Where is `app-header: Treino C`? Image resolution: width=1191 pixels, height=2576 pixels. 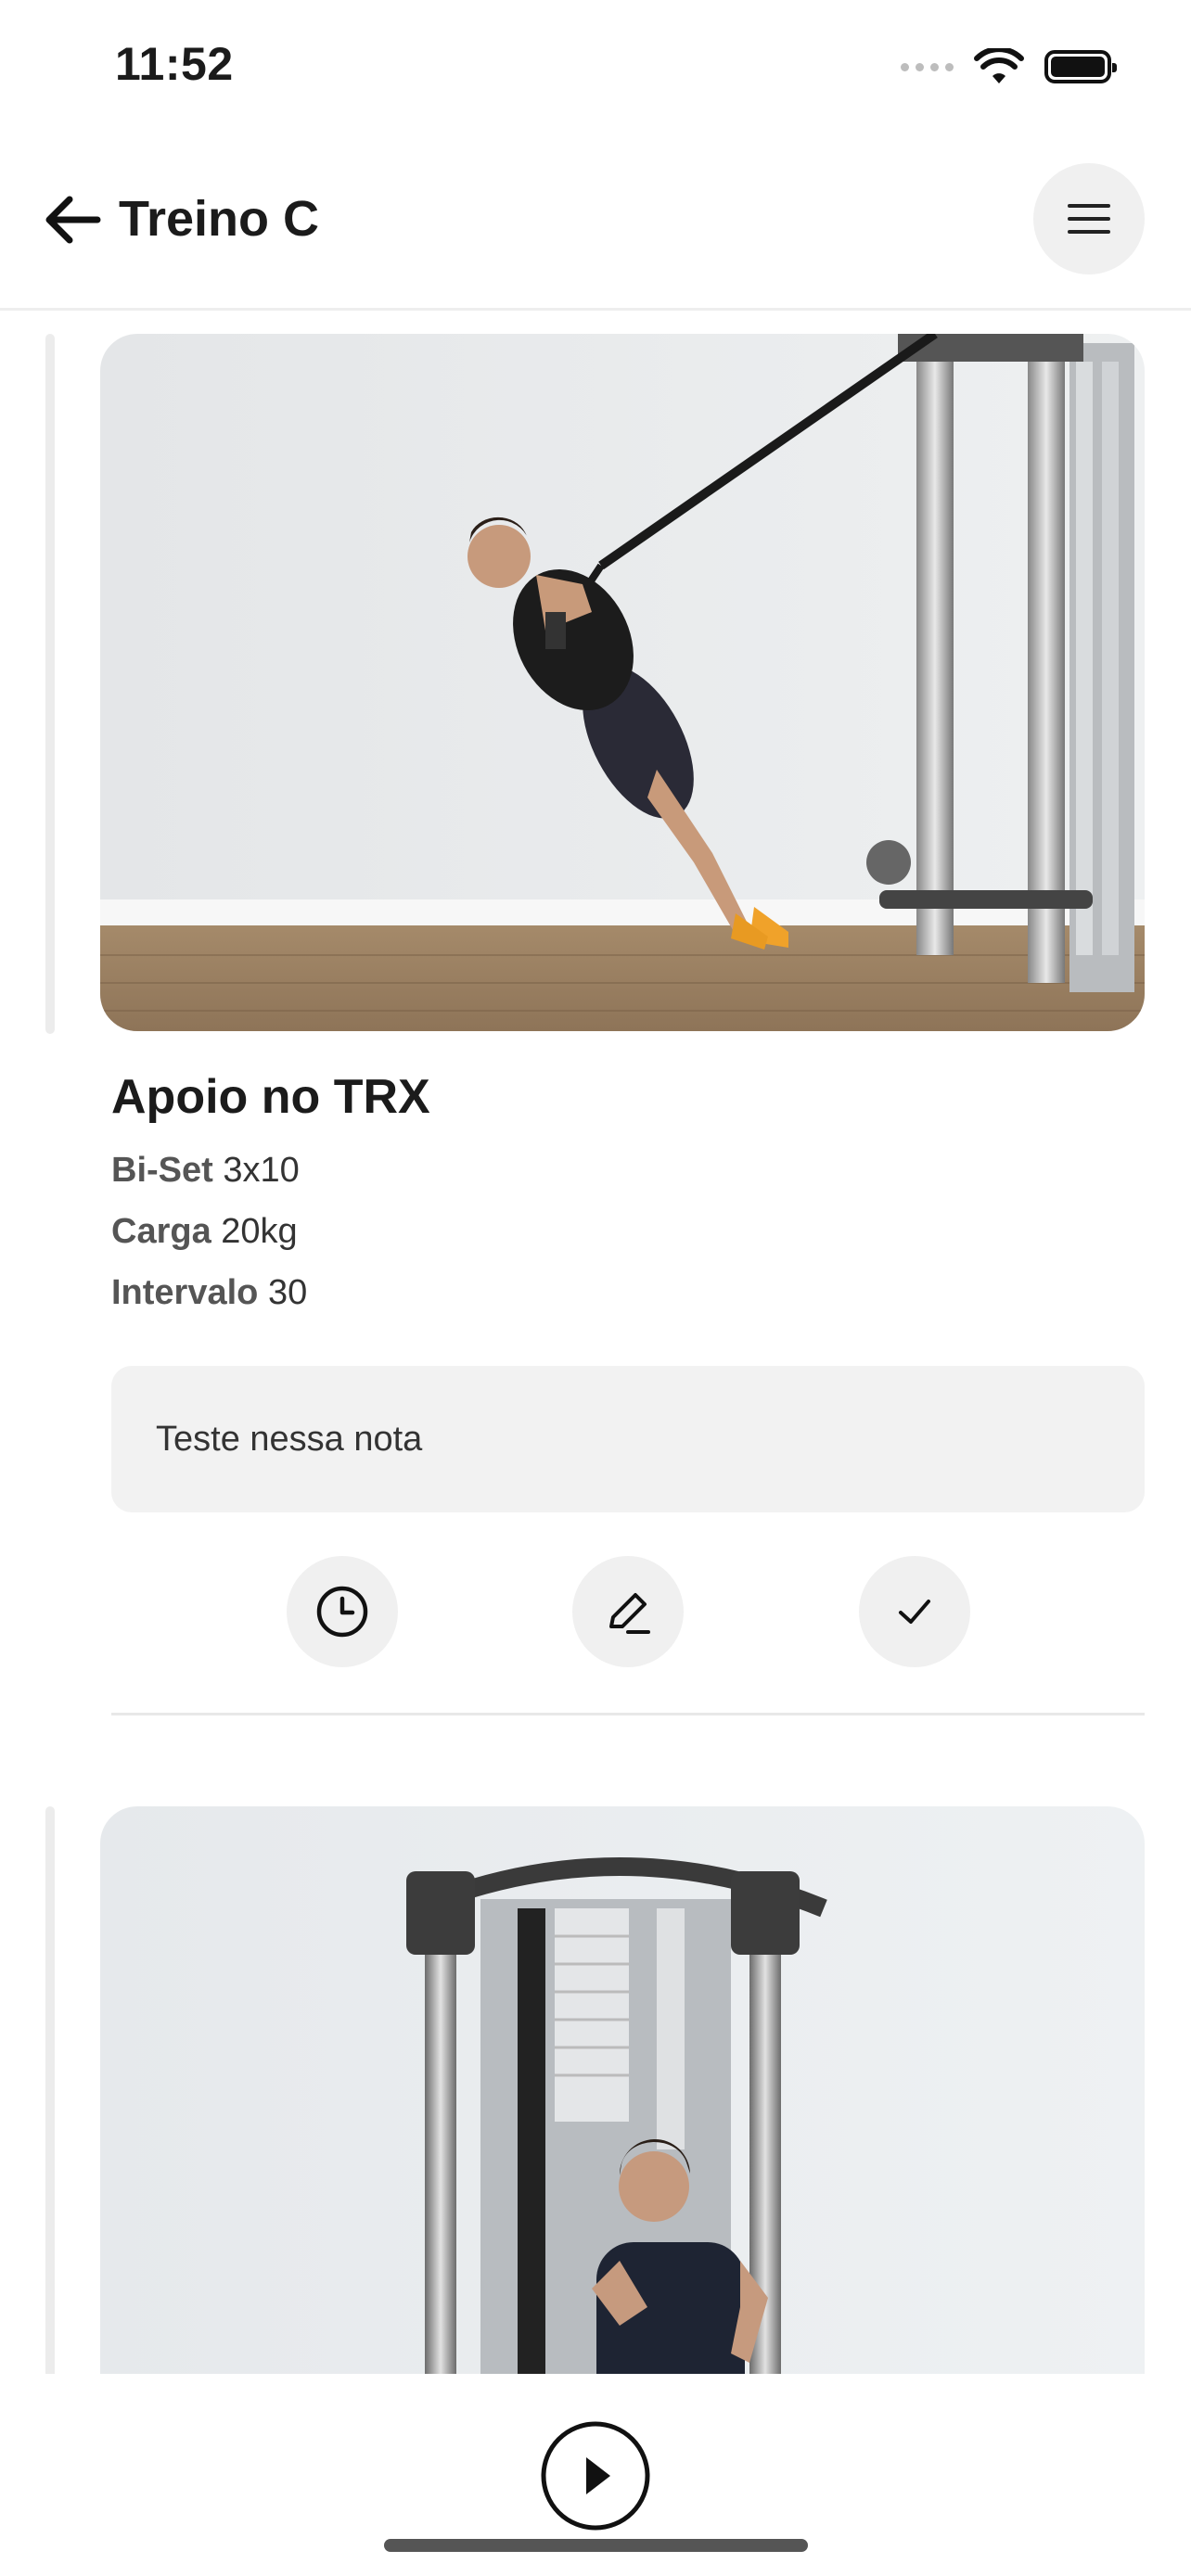
app-header: Treino C is located at coordinates (595, 225).